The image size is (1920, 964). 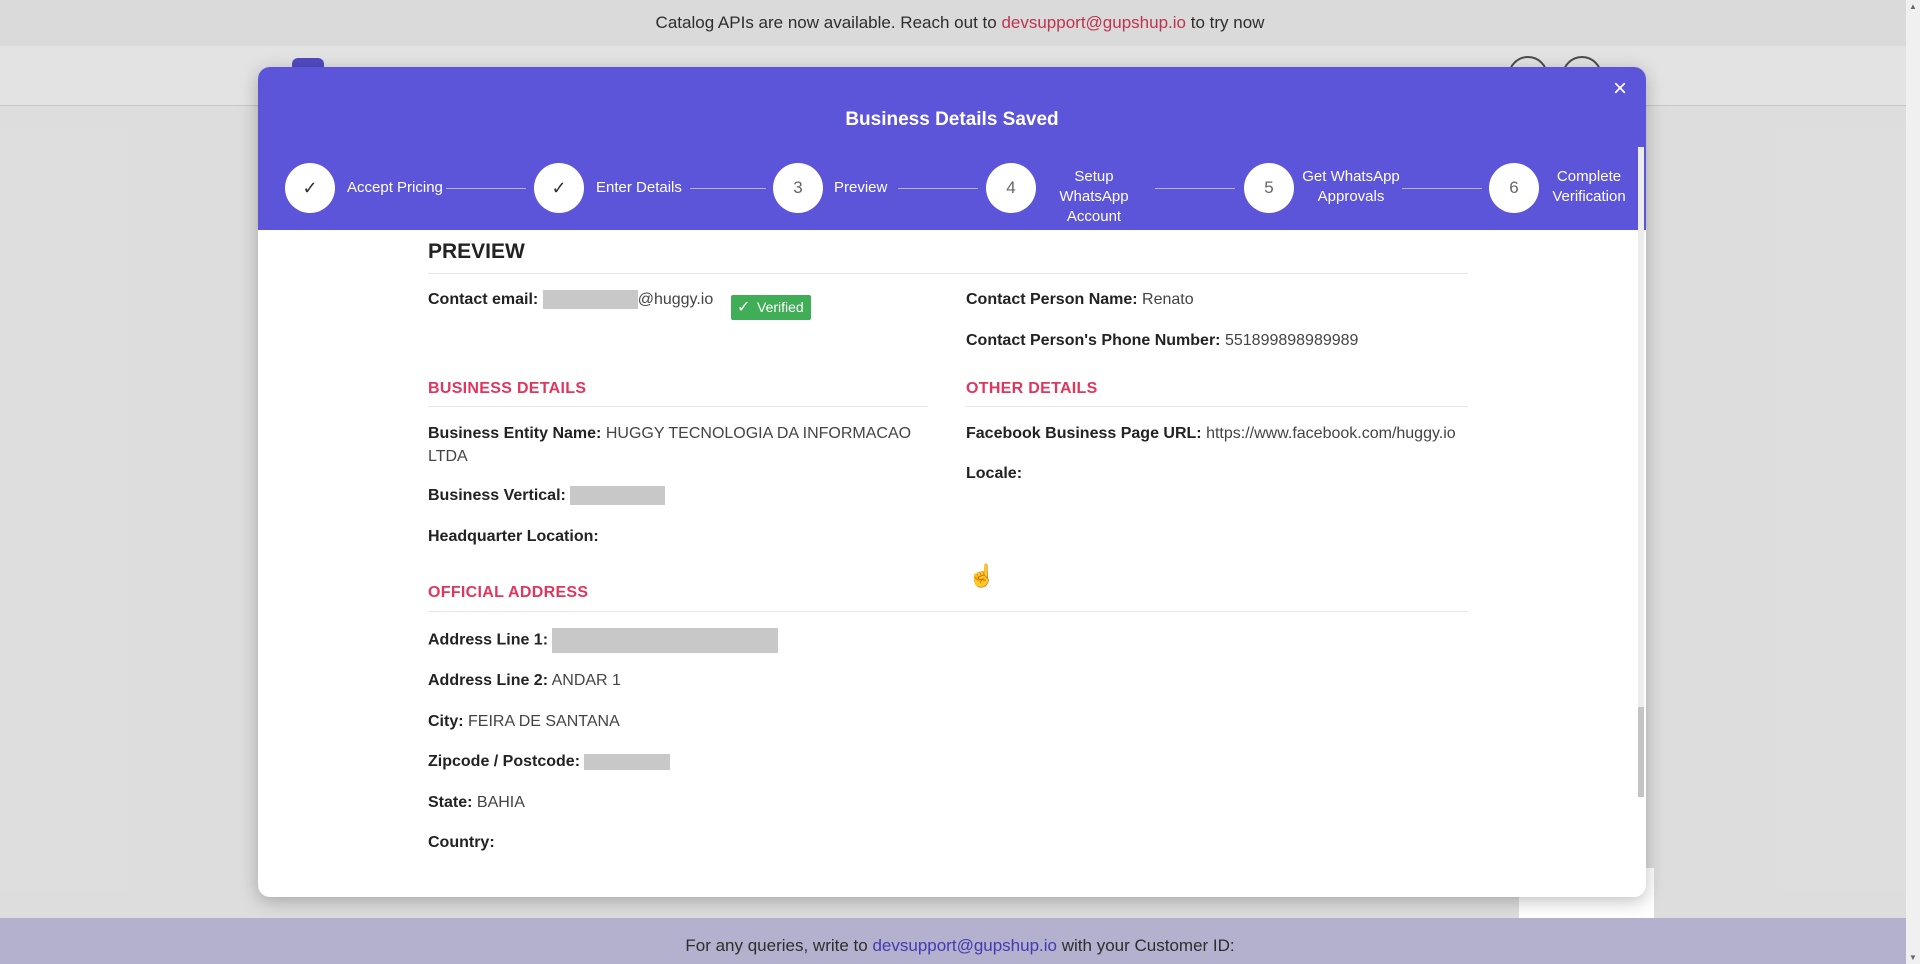 What do you see at coordinates (1084, 433) in the screenshot?
I see `facebook-page-label: Facebook Business Page URL:` at bounding box center [1084, 433].